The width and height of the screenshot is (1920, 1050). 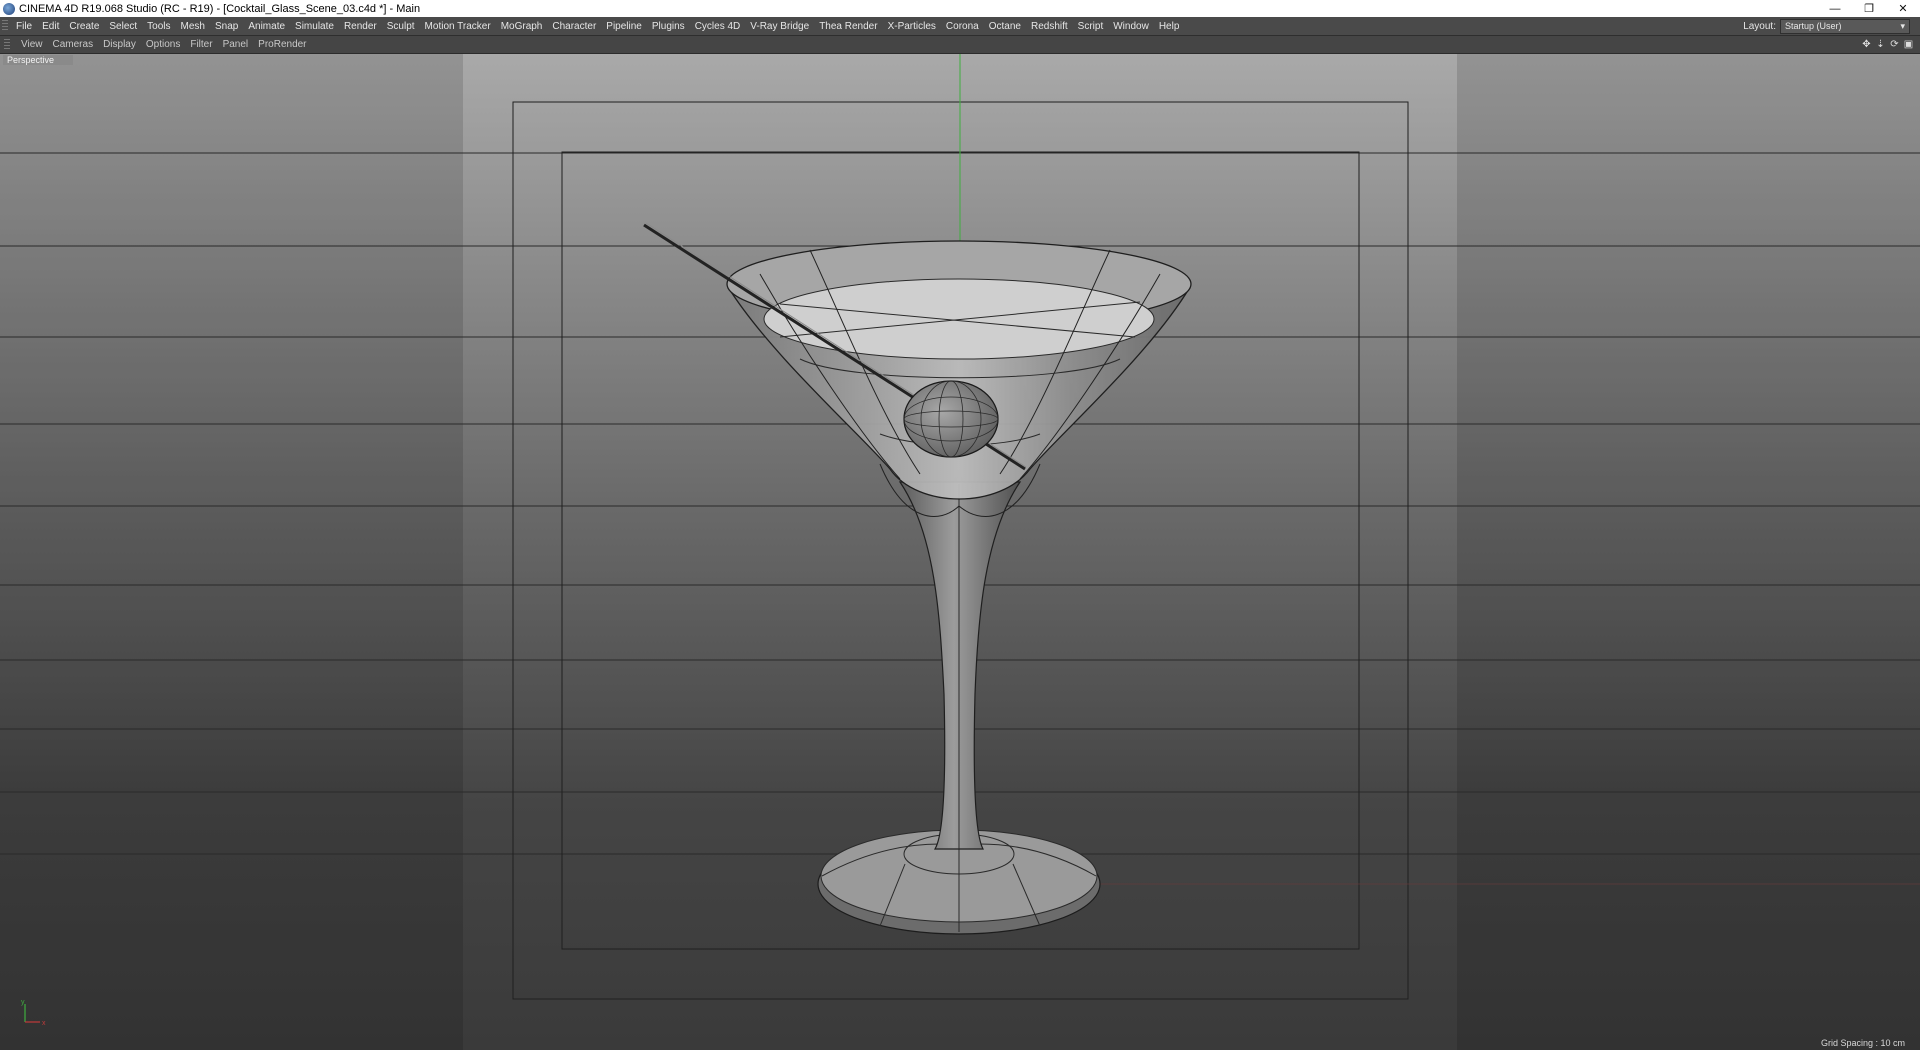 What do you see at coordinates (33, 1013) in the screenshot?
I see `axis-gizmo: y x` at bounding box center [33, 1013].